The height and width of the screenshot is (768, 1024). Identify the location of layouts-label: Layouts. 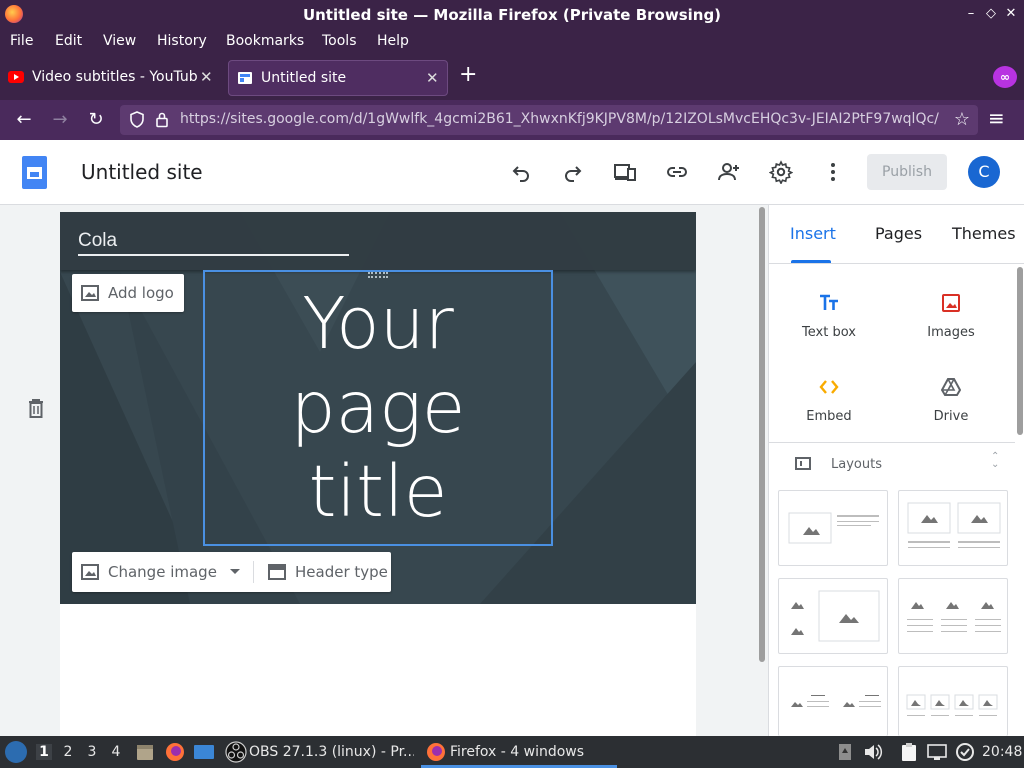
(856, 464).